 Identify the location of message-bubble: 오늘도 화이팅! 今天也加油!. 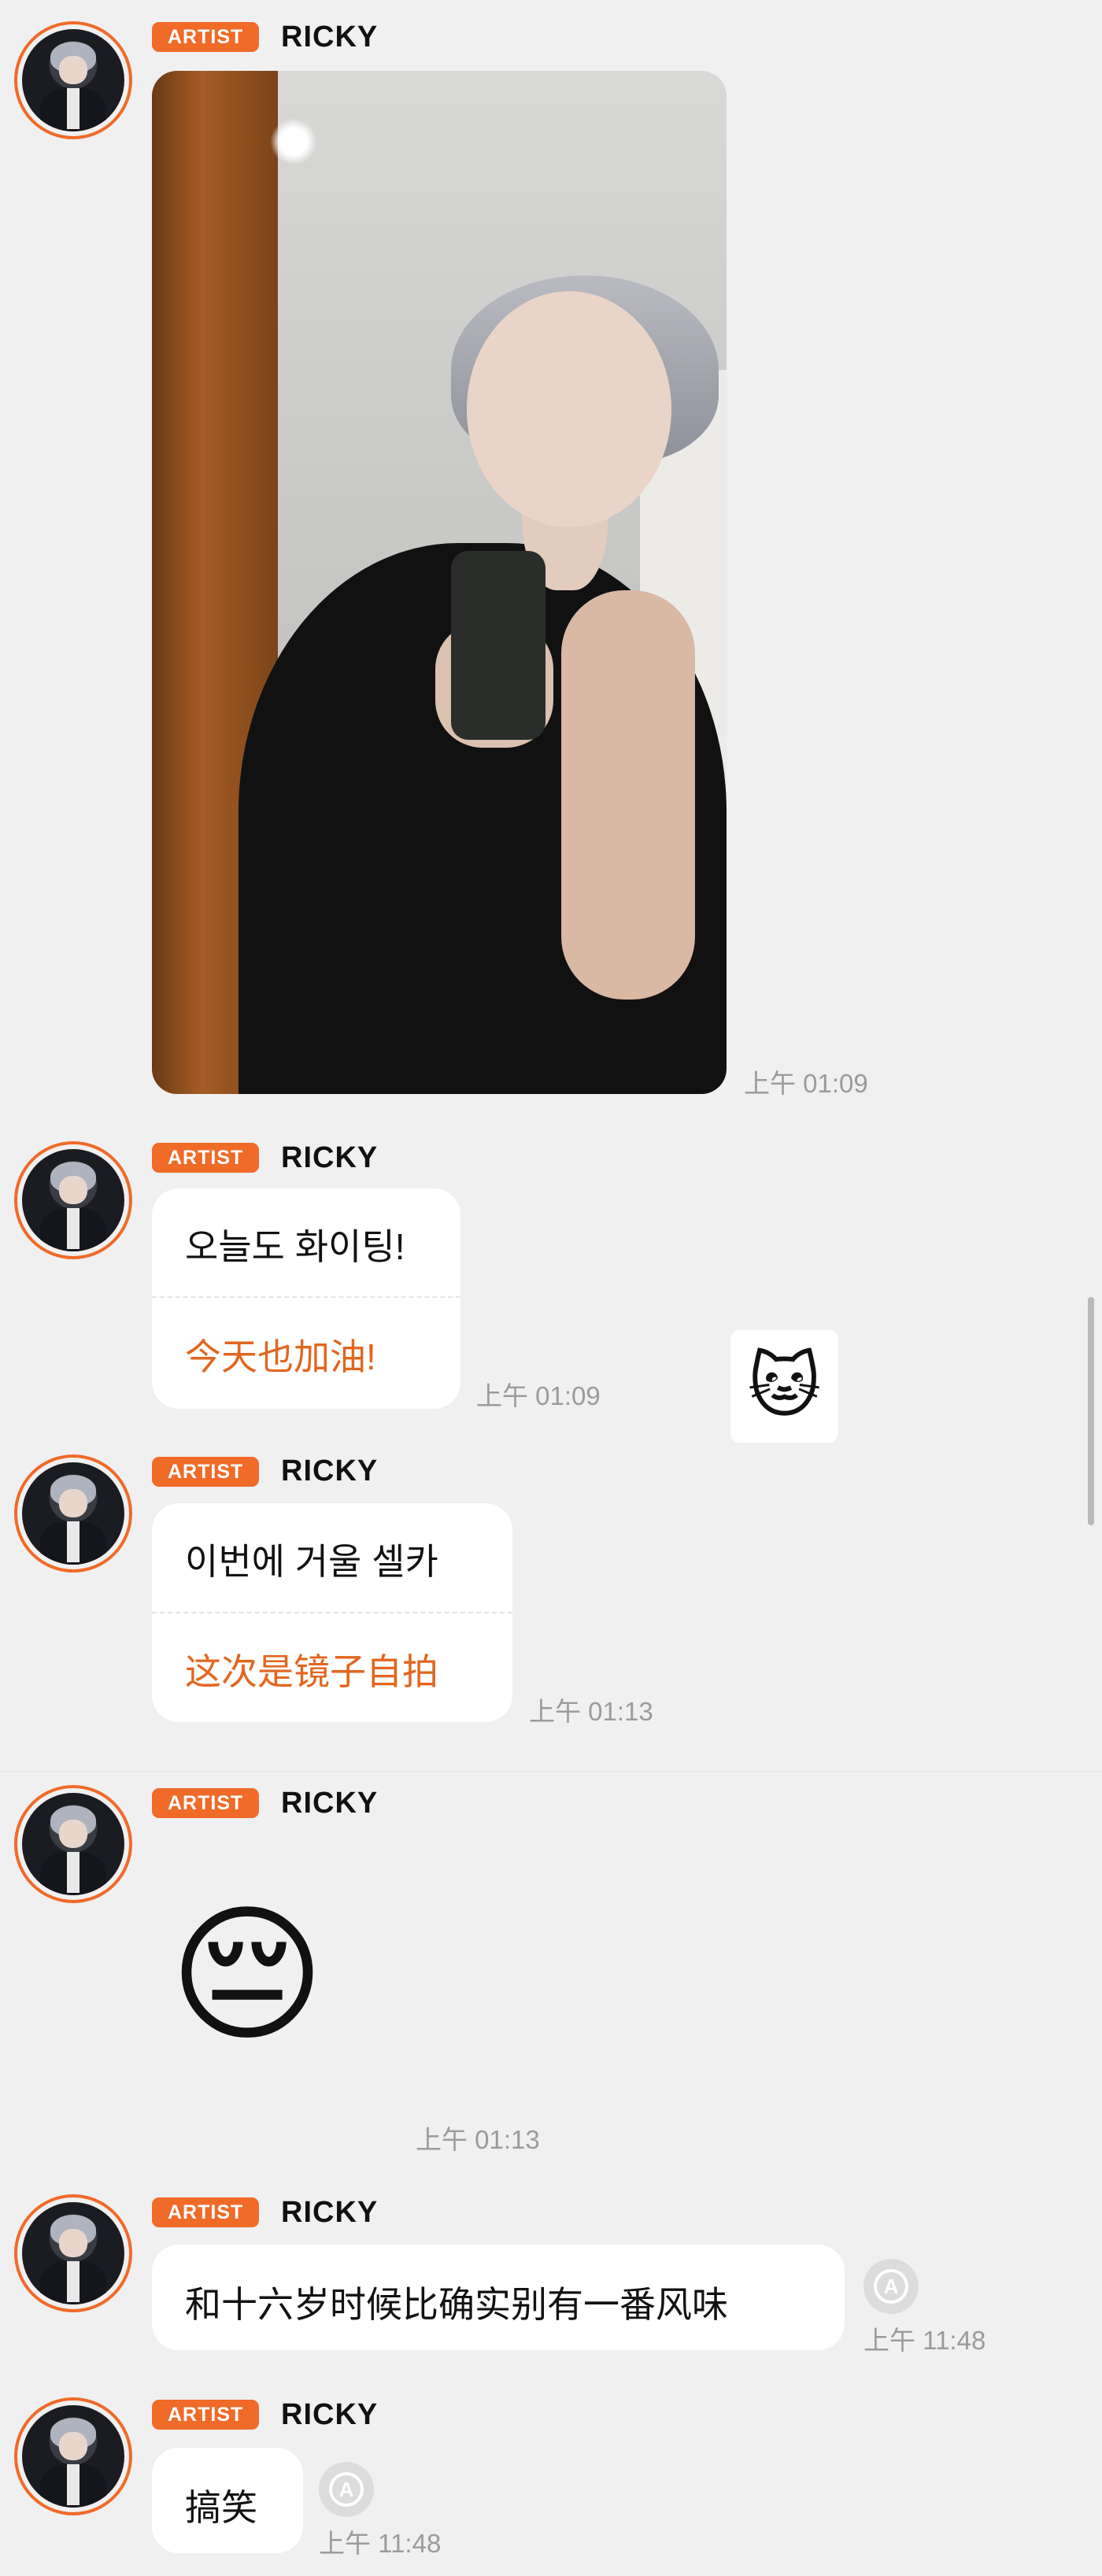
(306, 1298).